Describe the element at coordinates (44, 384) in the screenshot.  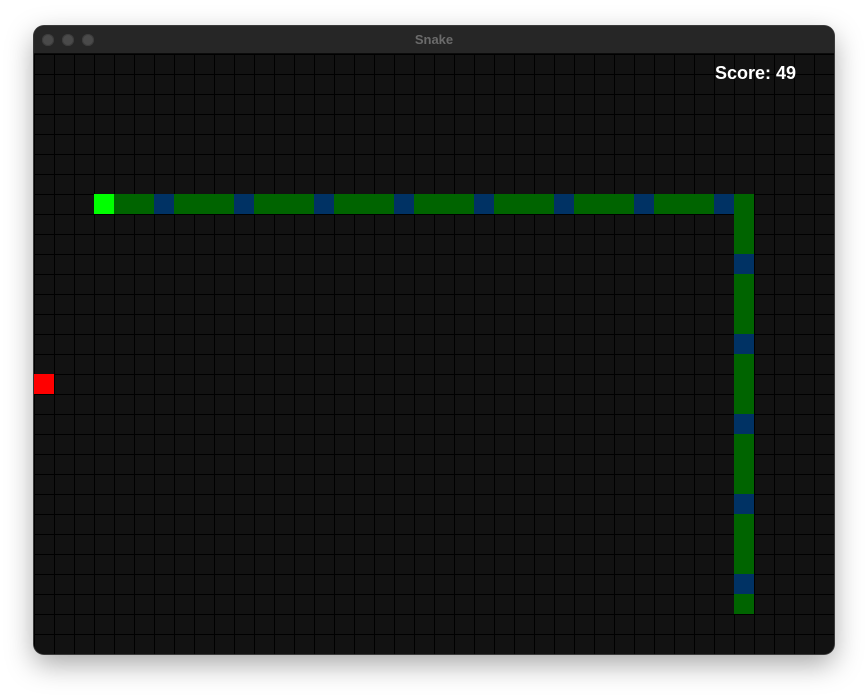
I see `food-pellet` at that location.